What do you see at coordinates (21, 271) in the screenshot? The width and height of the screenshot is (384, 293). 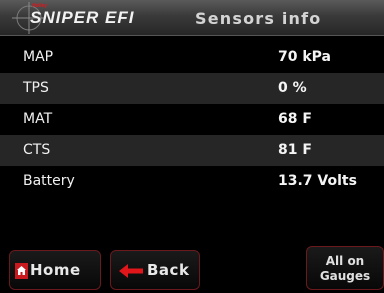 I see `home-icon` at bounding box center [21, 271].